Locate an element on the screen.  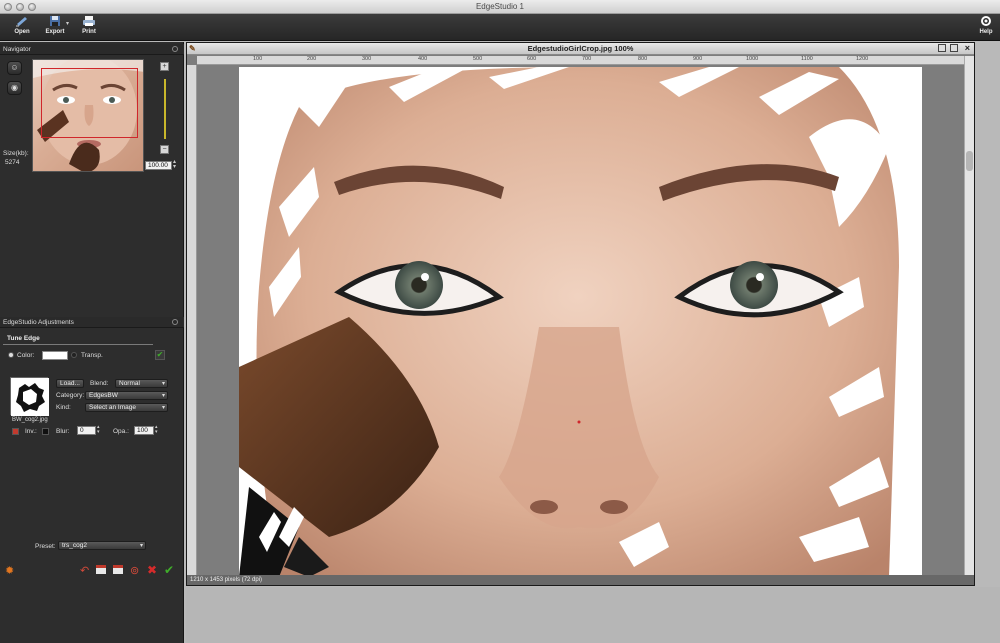
minimize-window-button is located at coordinates (20, 7).